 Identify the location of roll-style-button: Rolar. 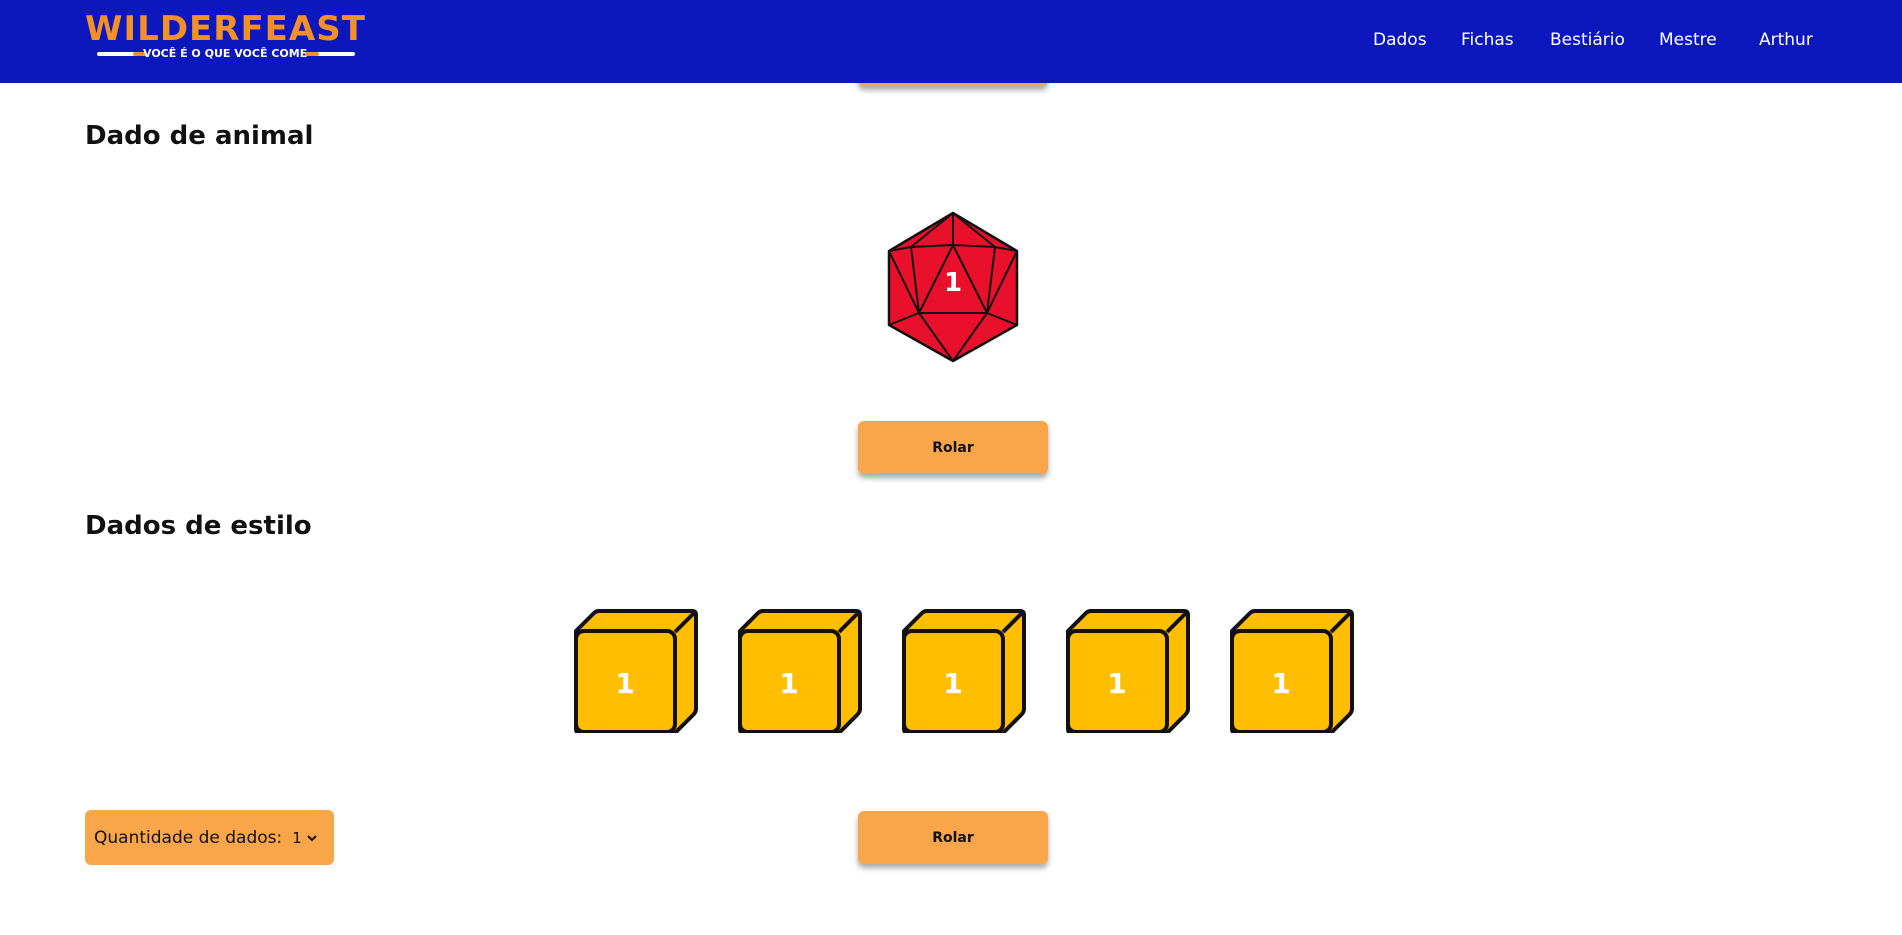
(953, 837).